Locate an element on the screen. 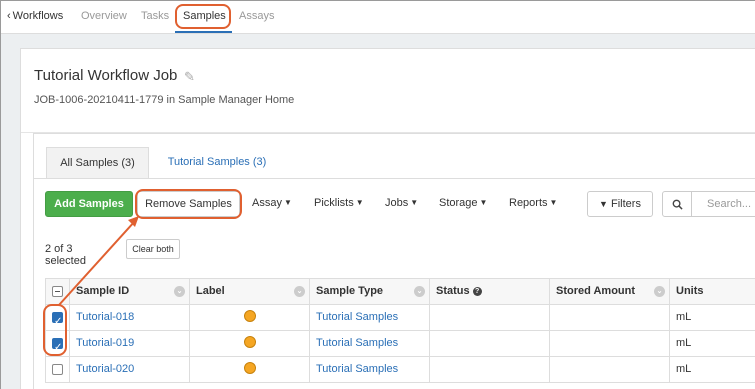 The height and width of the screenshot is (389, 755). jobs-menu-label: Jobs is located at coordinates (397, 203).